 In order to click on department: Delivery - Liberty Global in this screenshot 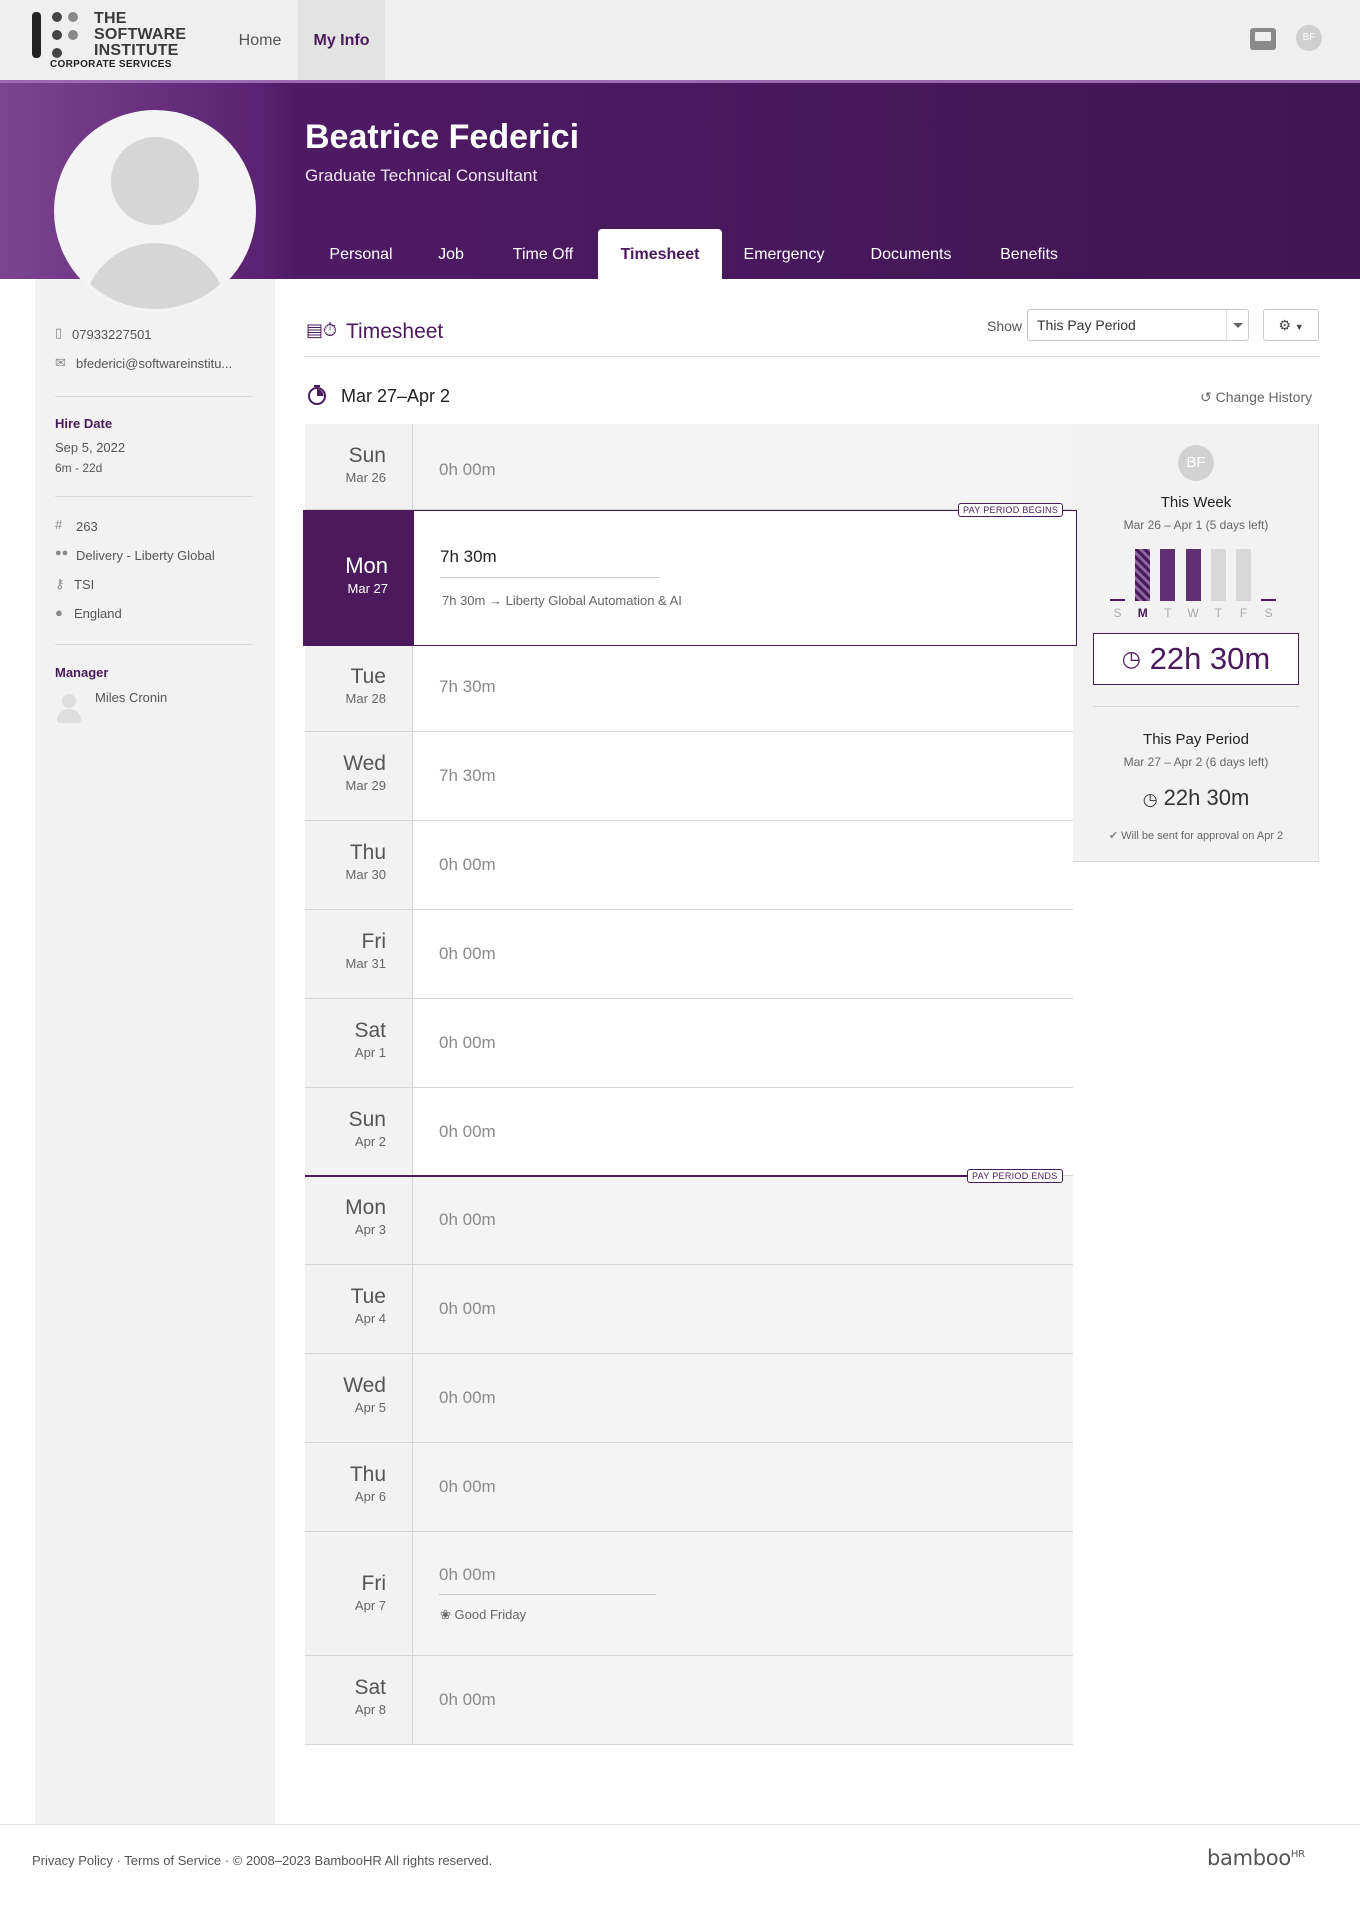, I will do `click(145, 555)`.